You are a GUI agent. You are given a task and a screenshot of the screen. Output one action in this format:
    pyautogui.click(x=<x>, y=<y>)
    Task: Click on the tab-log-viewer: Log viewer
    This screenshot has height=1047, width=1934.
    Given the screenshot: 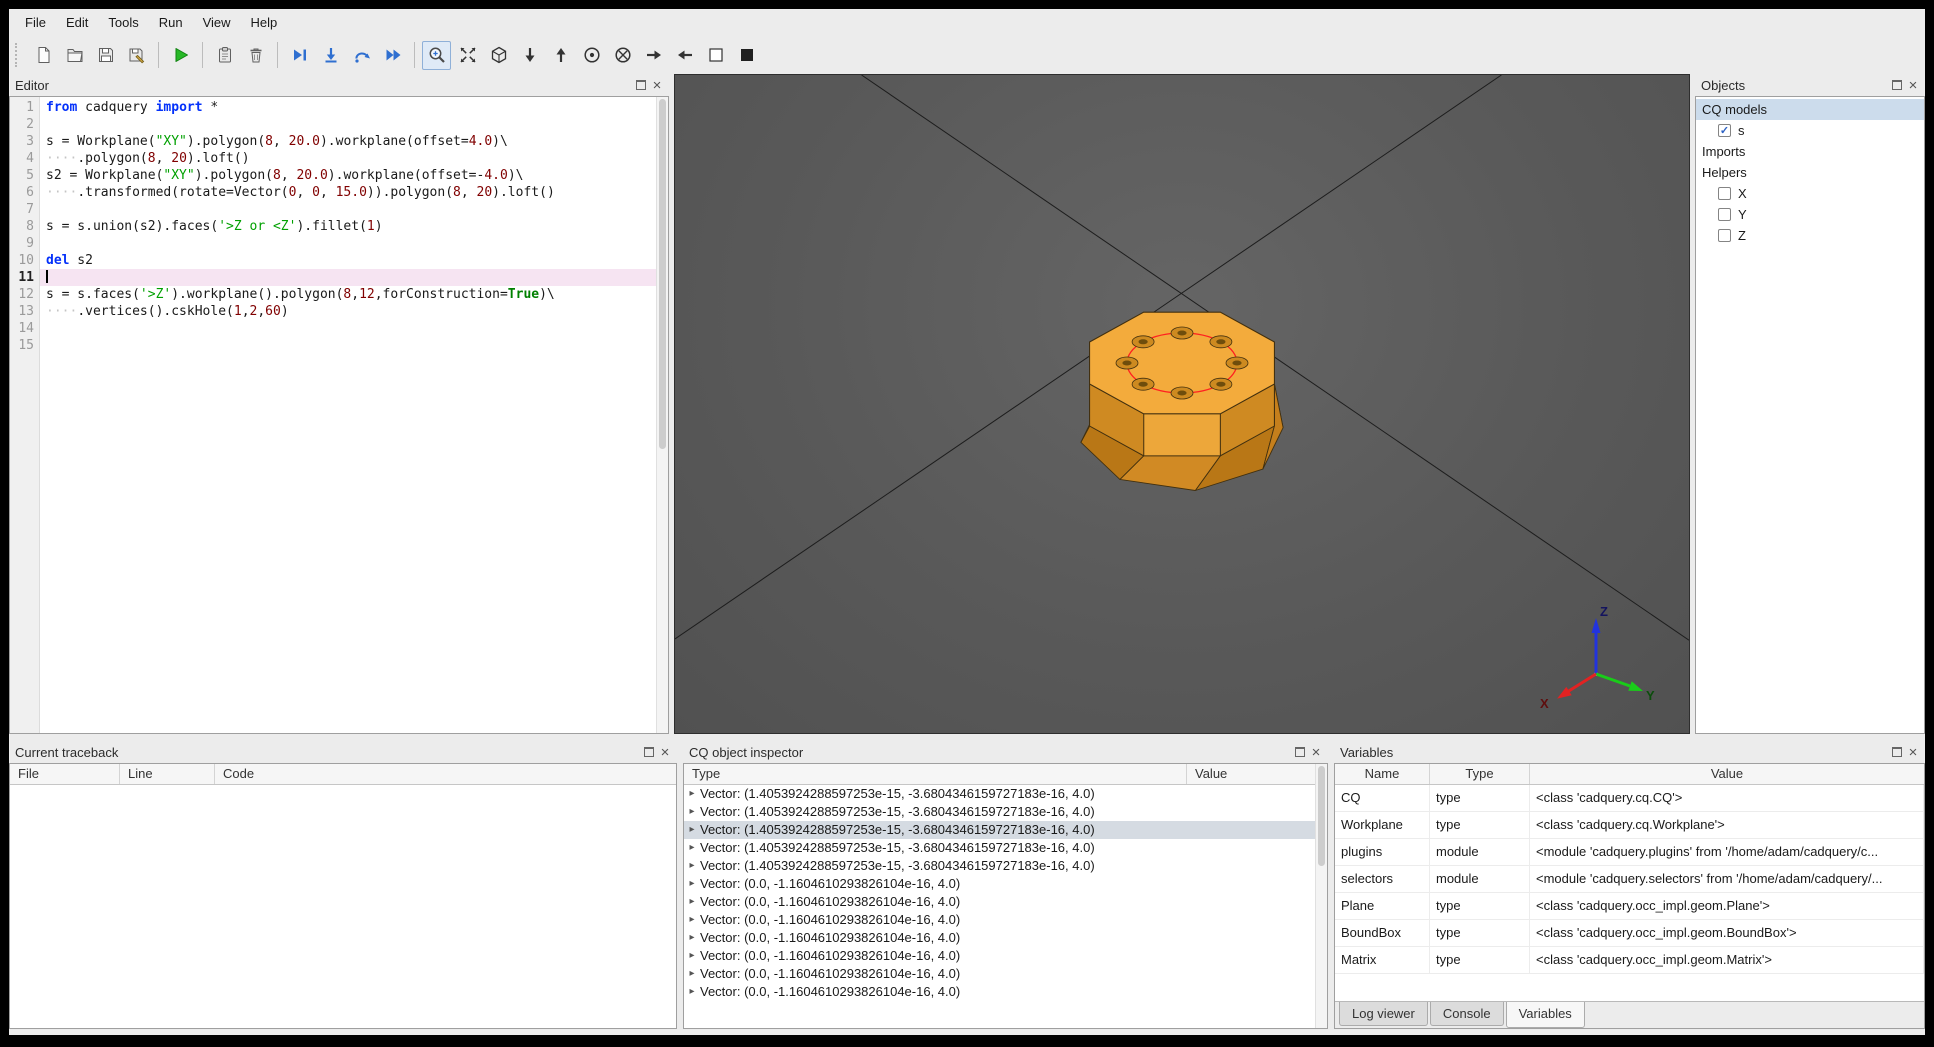 What is the action you would take?
    pyautogui.click(x=1383, y=1014)
    